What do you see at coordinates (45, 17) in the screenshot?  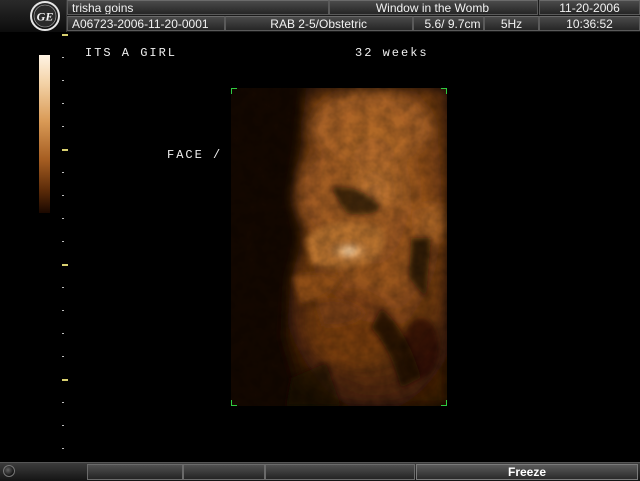 I see `svg-text: GE` at bounding box center [45, 17].